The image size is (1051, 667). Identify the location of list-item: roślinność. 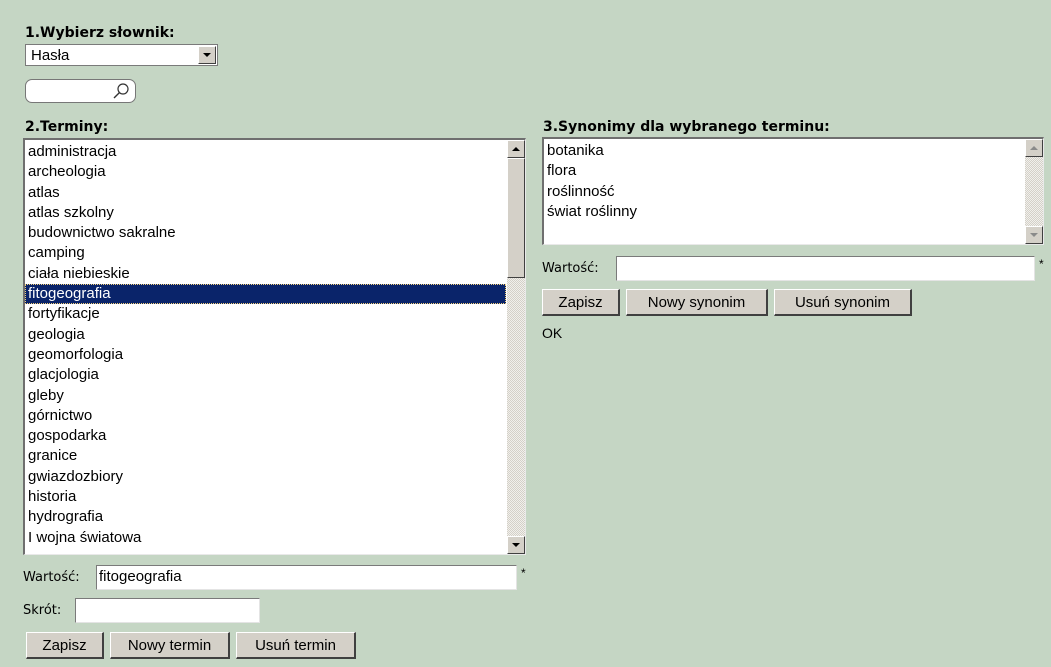
(784, 192).